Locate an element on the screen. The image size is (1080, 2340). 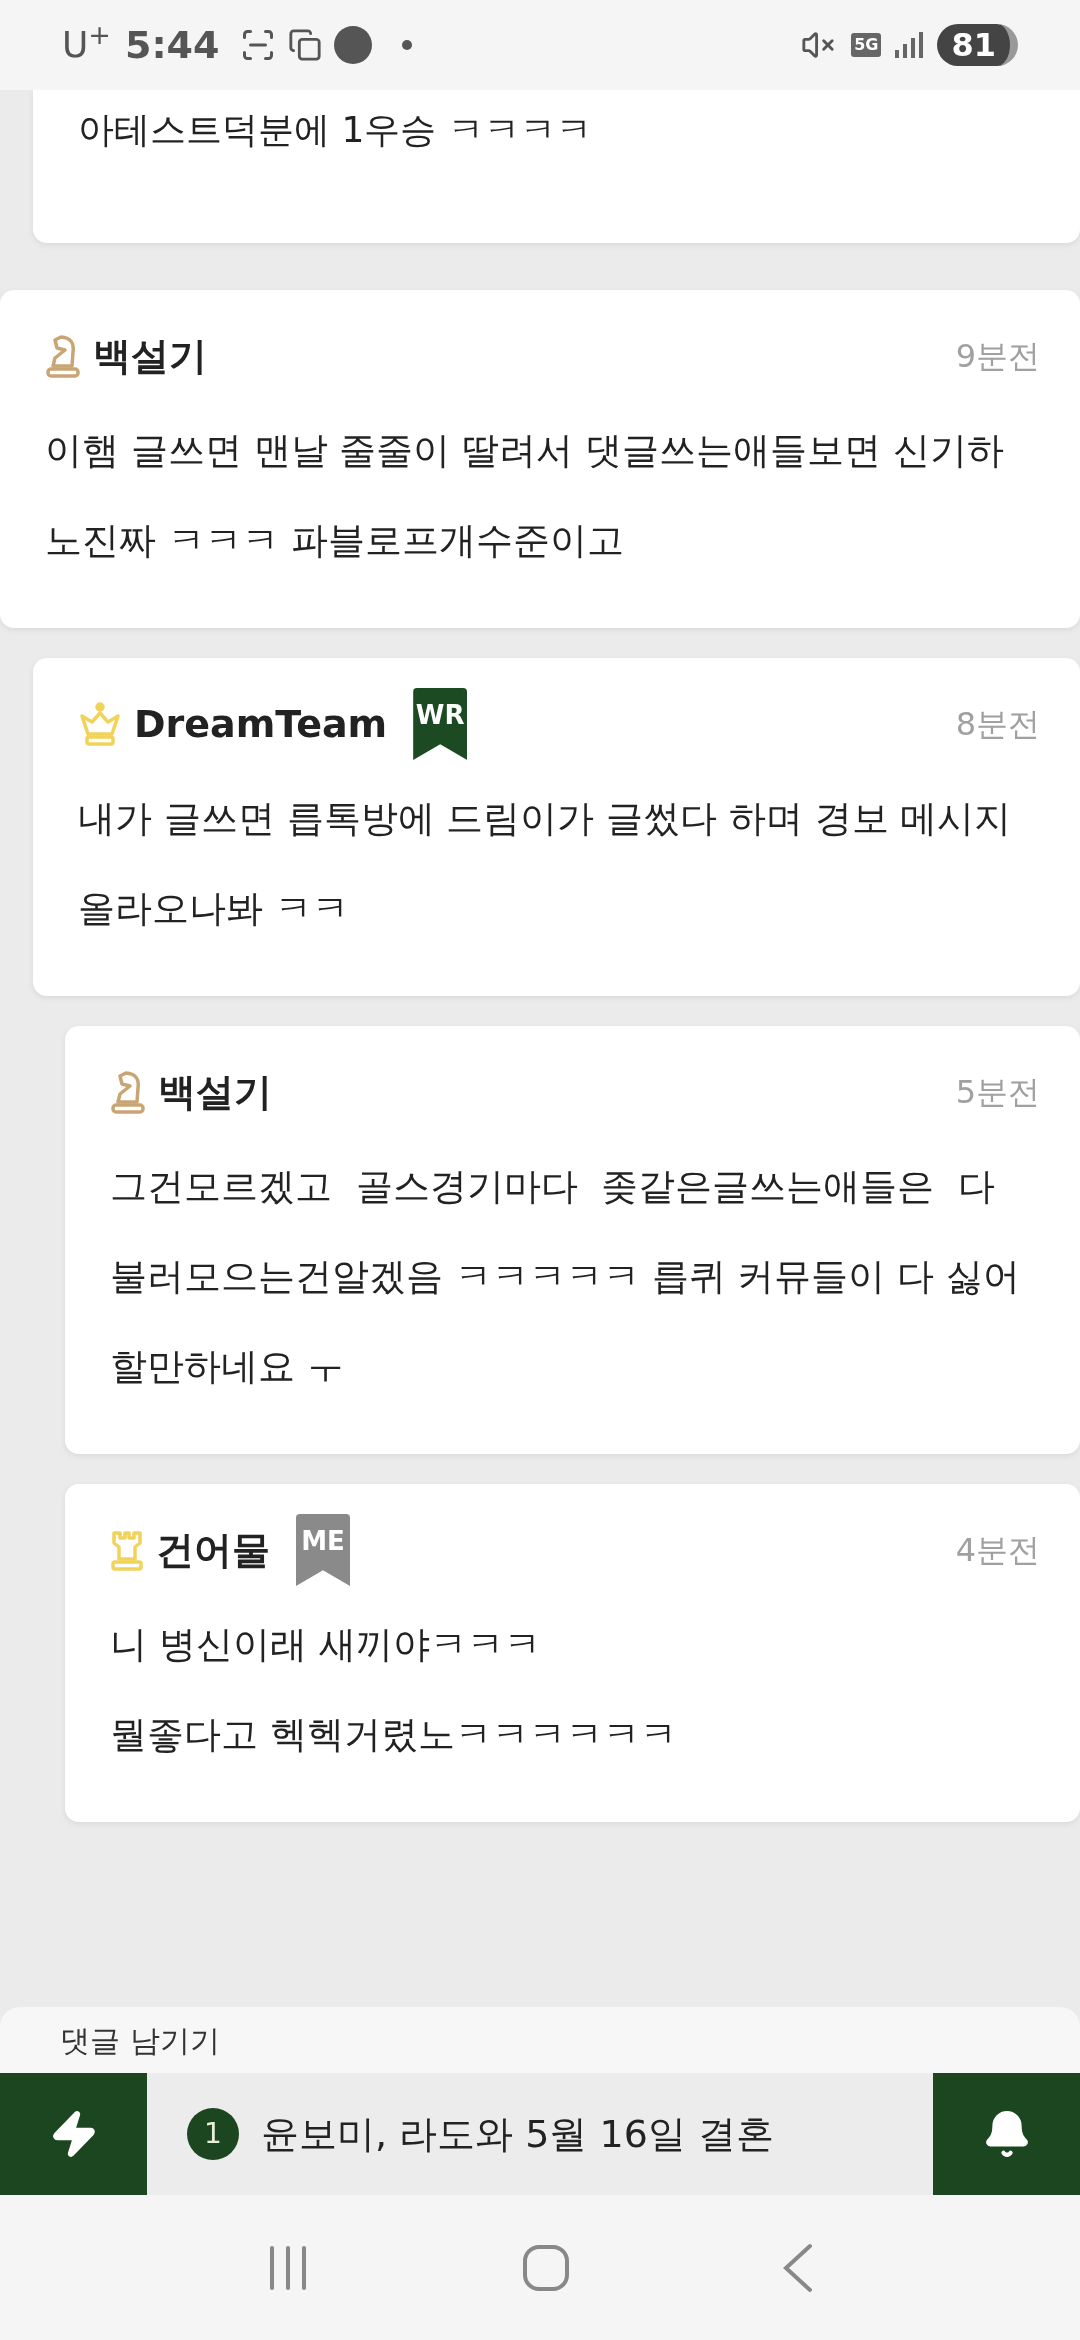
news-headline: 윤보미, 라도와 5월 16일 결혼 is located at coordinates (517, 2134).